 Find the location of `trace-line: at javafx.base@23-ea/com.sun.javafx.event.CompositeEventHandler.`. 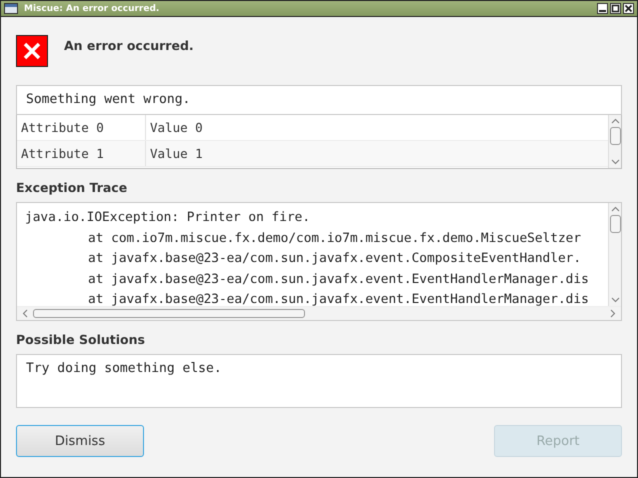

trace-line: at javafx.base@23-ea/com.sun.javafx.event.CompositeEventHandler. is located at coordinates (334, 259).